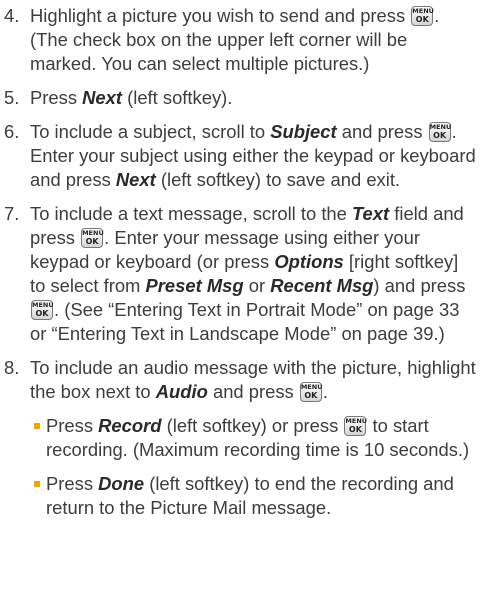 This screenshot has height=592, width=484. I want to click on step-number: 5., so click(12, 97).